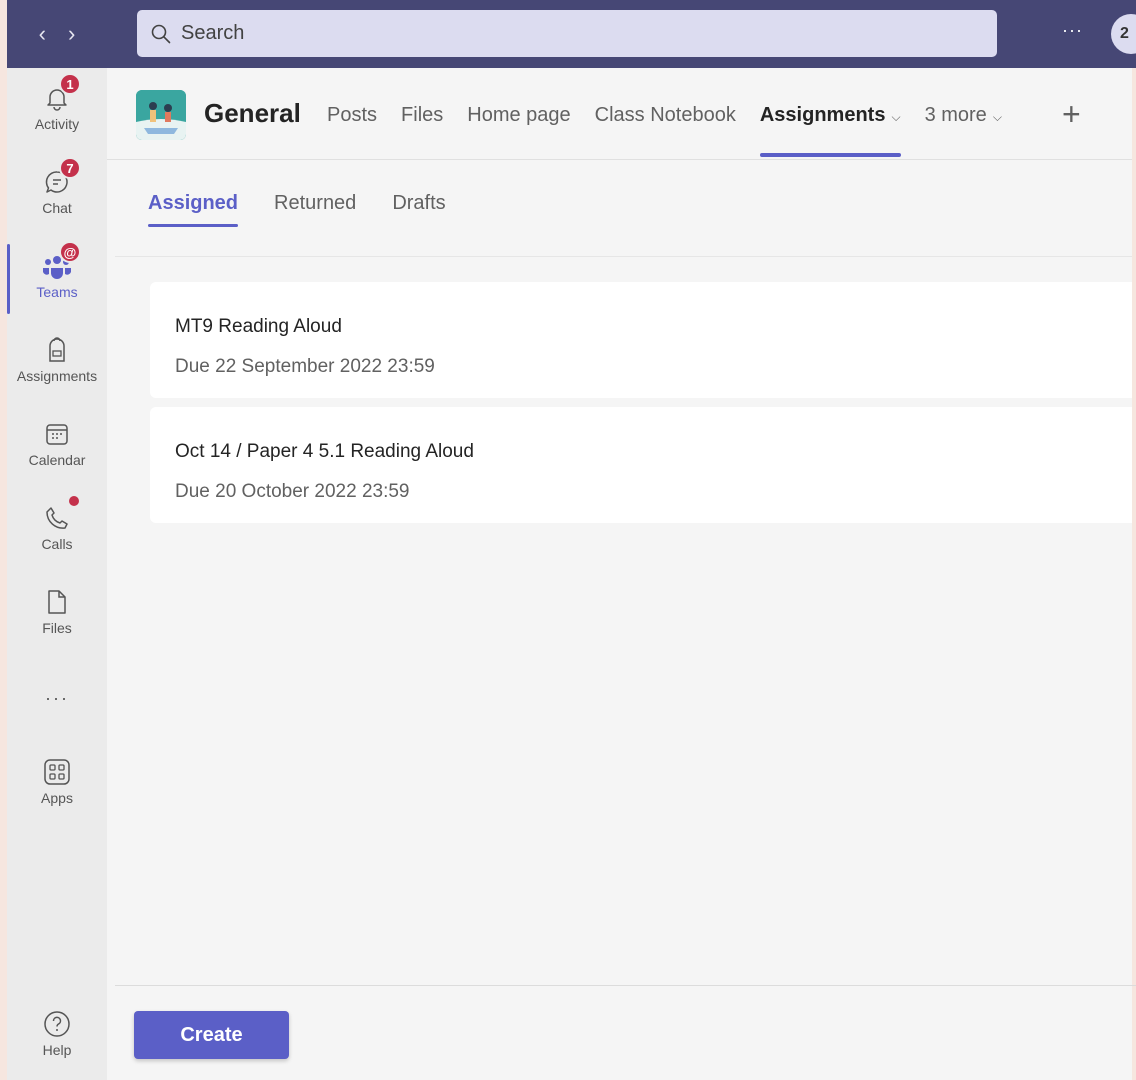  Describe the element at coordinates (57, 772) in the screenshot. I see `apps-grid-icon` at that location.